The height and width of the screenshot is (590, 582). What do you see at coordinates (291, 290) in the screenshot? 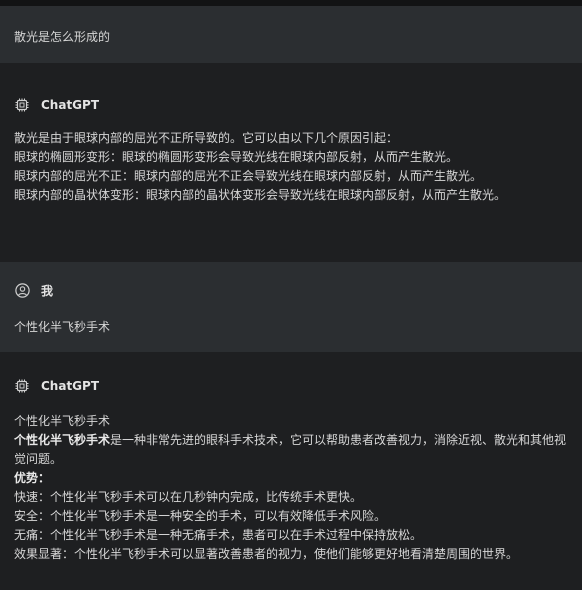
I see `message-author: 我` at bounding box center [291, 290].